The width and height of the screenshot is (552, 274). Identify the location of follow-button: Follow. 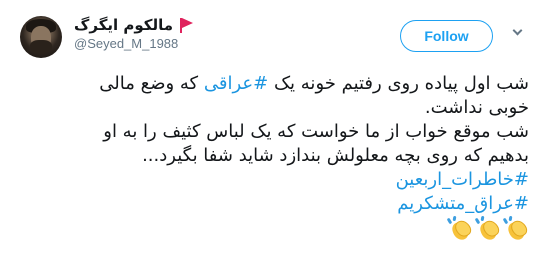
(446, 36).